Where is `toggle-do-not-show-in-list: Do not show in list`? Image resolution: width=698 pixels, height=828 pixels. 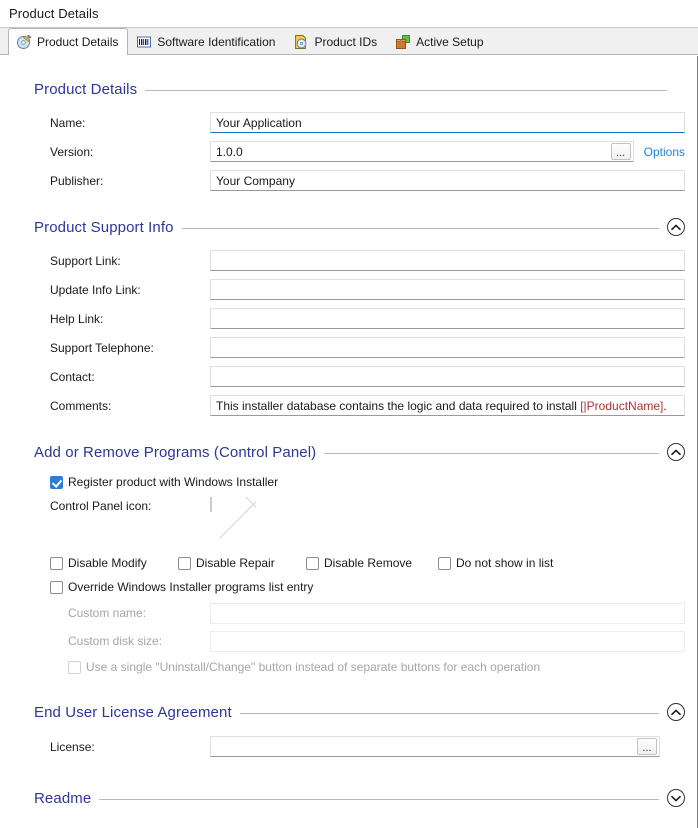
toggle-do-not-show-in-list: Do not show in list is located at coordinates (495, 563).